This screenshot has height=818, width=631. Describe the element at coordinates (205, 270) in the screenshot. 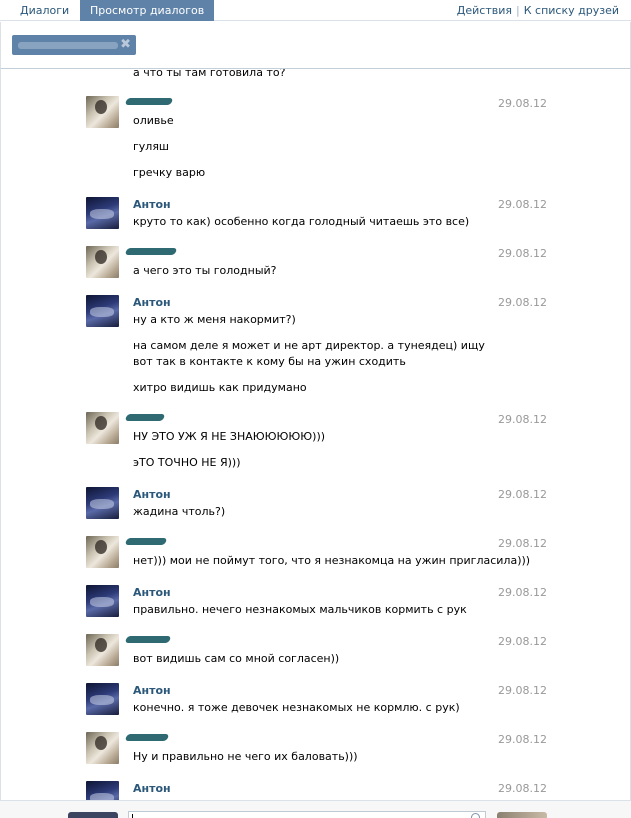

I see `message-text: а чего это ты голодный?` at that location.